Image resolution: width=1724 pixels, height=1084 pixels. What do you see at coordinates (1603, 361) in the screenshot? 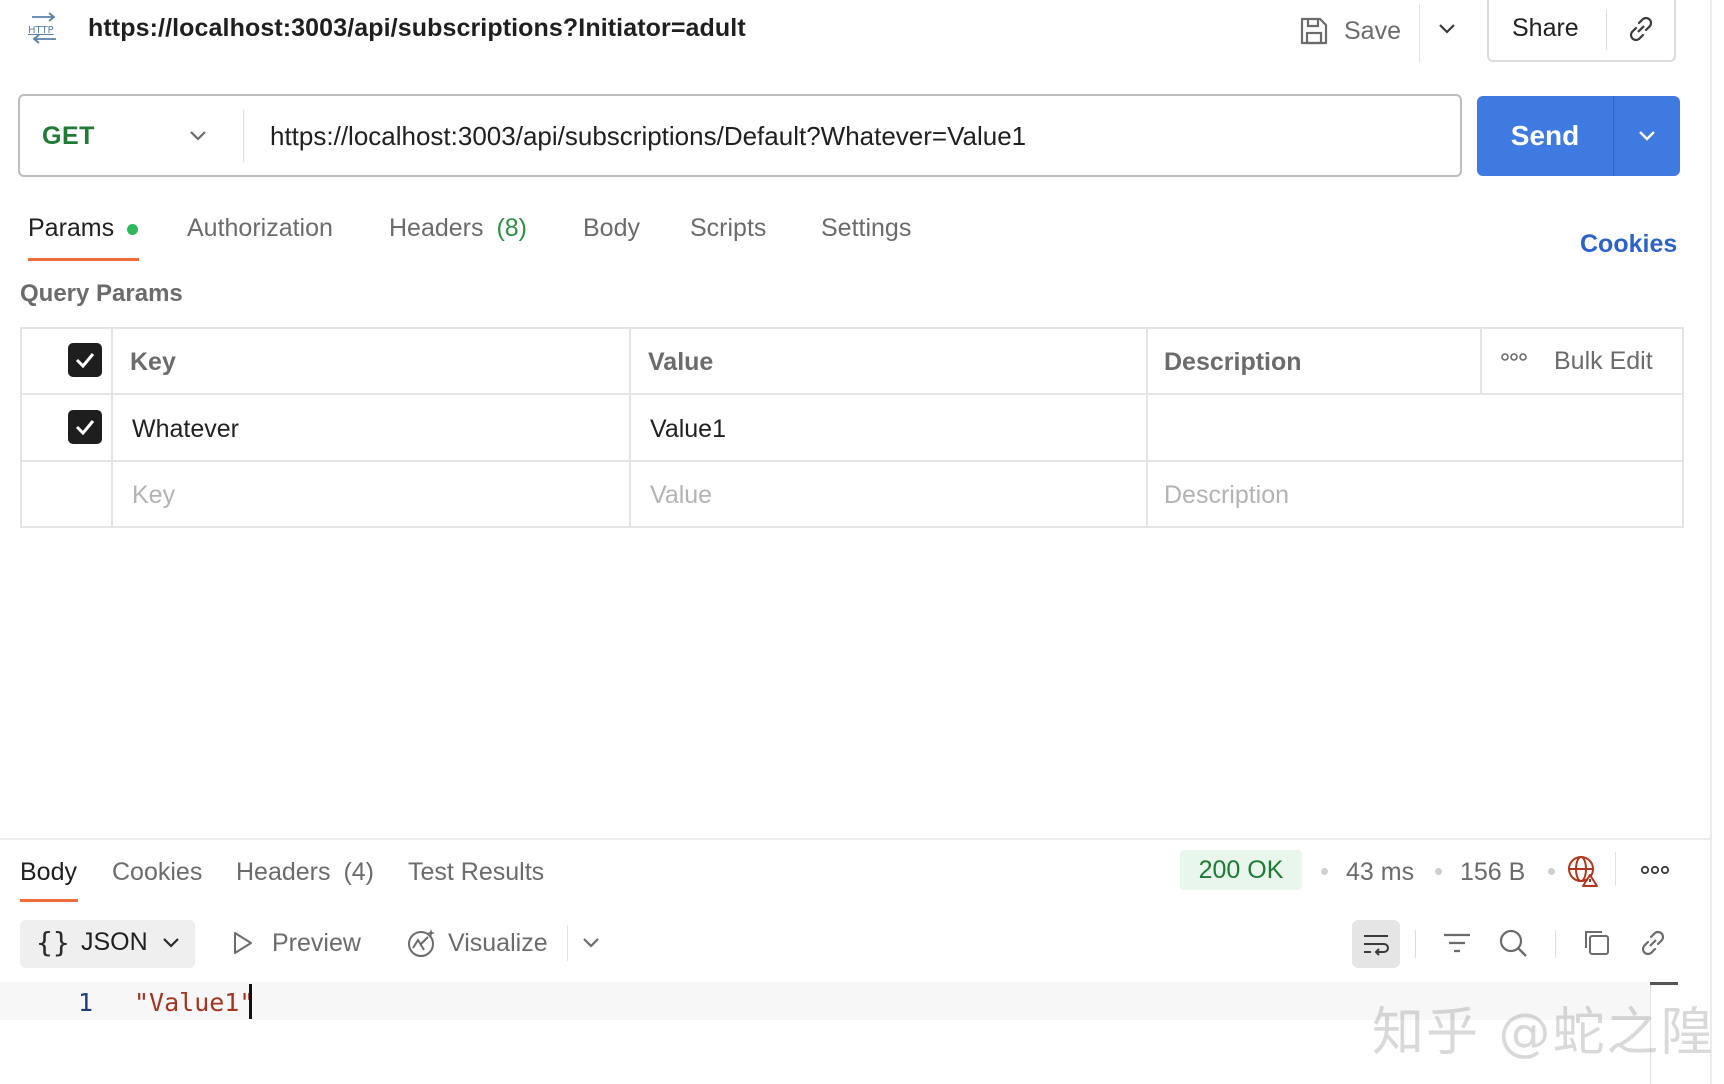
I see `bulk-edit-button: Bulk Edit` at bounding box center [1603, 361].